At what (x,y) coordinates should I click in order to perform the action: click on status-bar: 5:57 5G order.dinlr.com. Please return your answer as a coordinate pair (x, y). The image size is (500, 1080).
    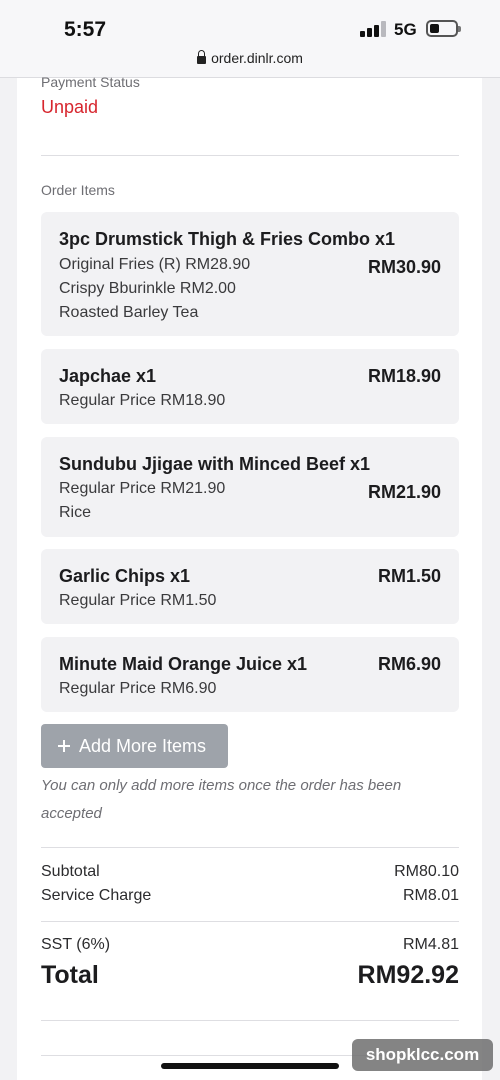
    Looking at the image, I should click on (250, 39).